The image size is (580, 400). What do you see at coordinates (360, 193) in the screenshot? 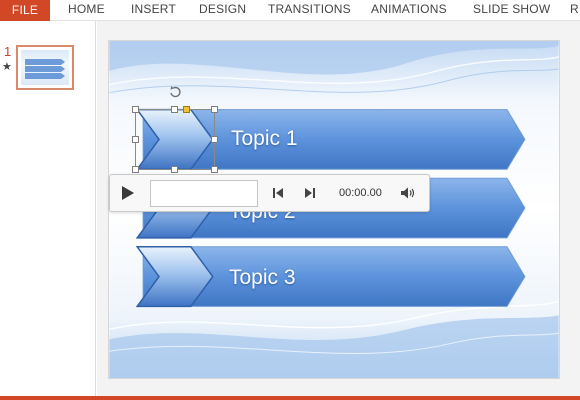
I see `media-time-display: 00:00.00` at bounding box center [360, 193].